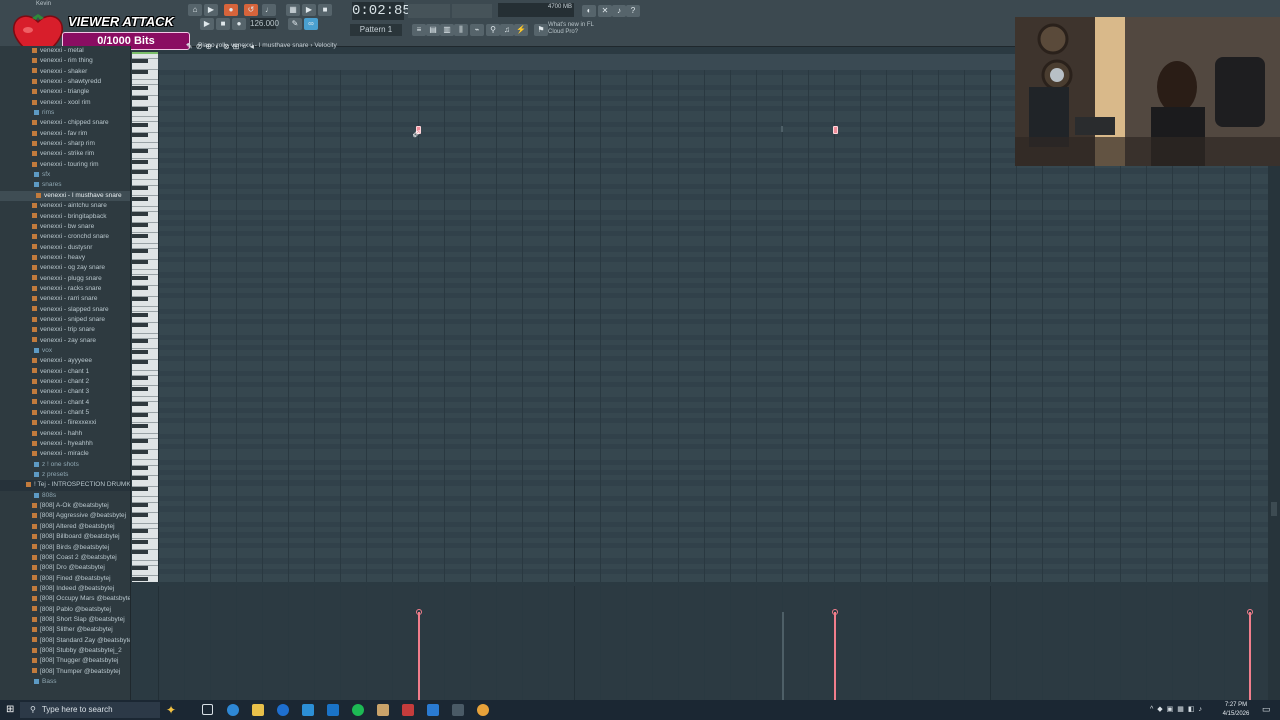 Image resolution: width=1280 pixels, height=720 pixels. Describe the element at coordinates (477, 30) in the screenshot. I see `plugin-icon: ⌁` at that location.